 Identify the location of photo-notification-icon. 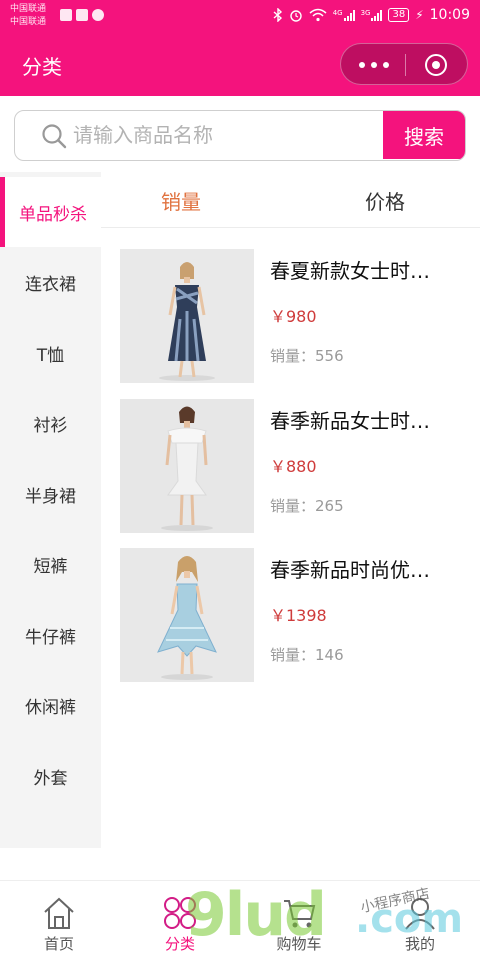
(82, 15).